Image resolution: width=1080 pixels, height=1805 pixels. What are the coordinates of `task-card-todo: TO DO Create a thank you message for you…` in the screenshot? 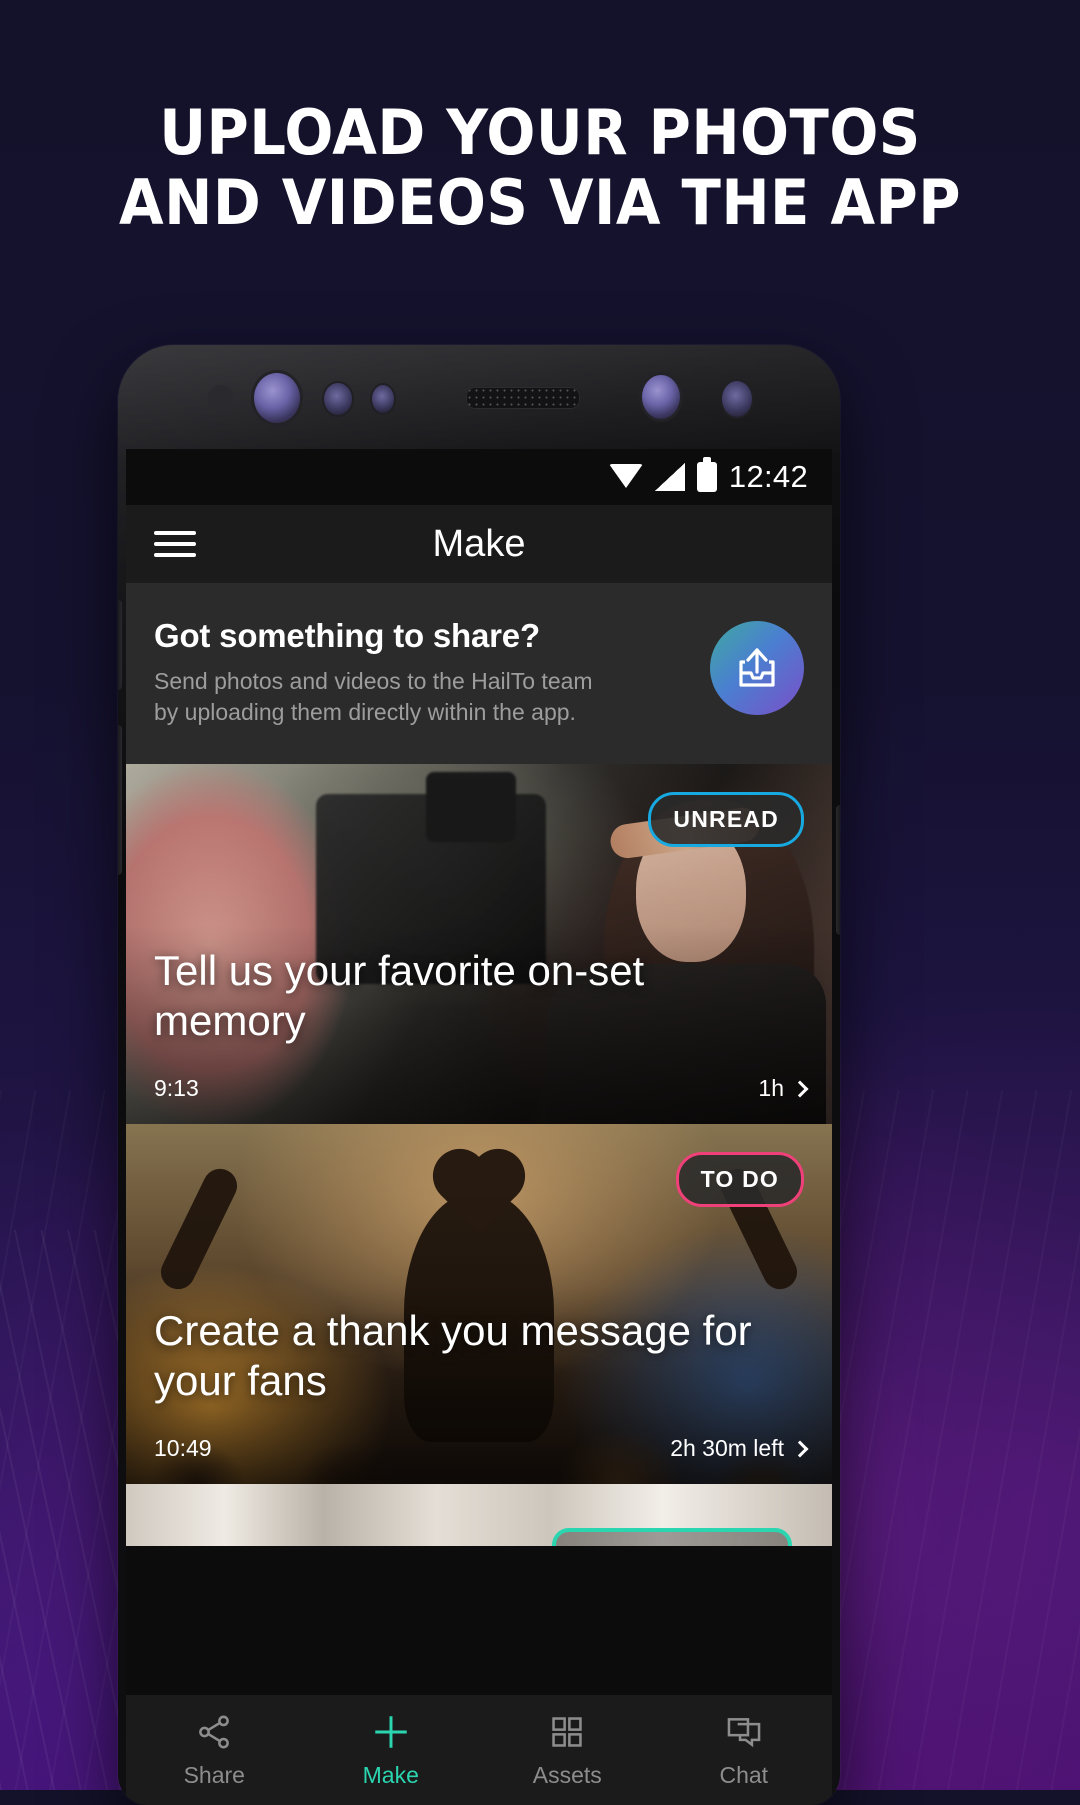 It's located at (479, 1304).